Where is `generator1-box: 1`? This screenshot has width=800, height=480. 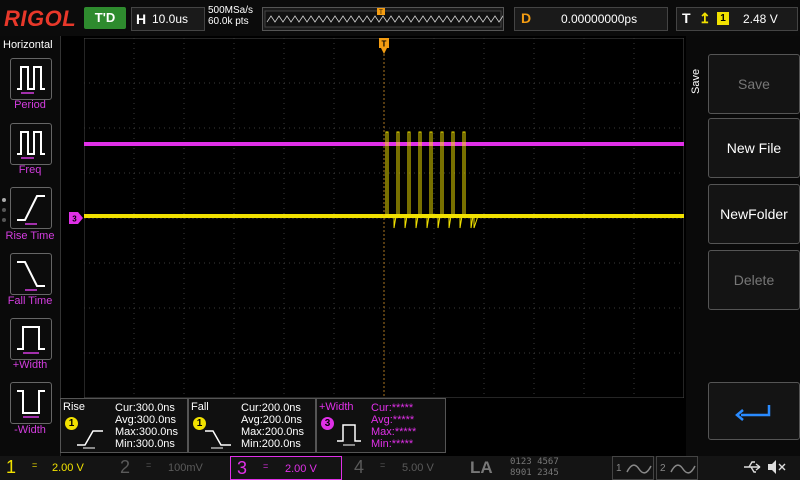
generator1-box: 1 is located at coordinates (633, 468).